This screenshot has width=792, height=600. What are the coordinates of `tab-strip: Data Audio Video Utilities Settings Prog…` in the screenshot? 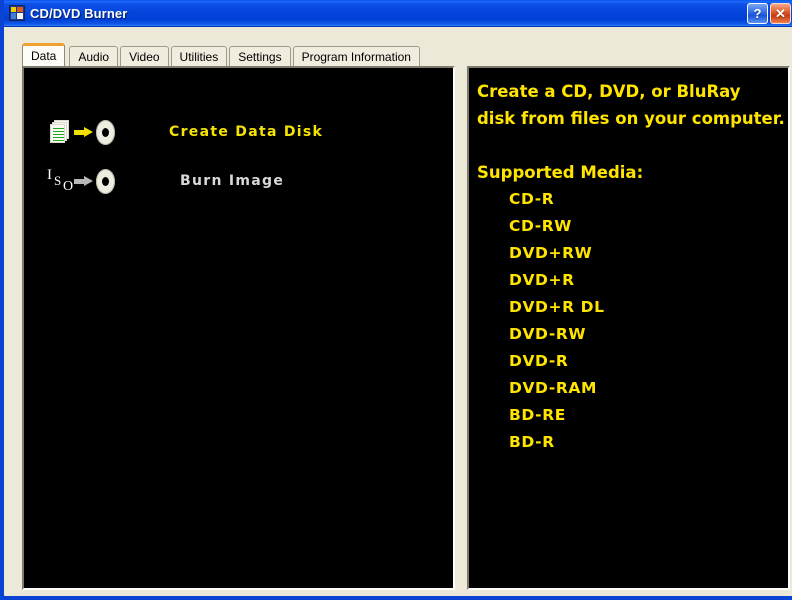 It's located at (222, 54).